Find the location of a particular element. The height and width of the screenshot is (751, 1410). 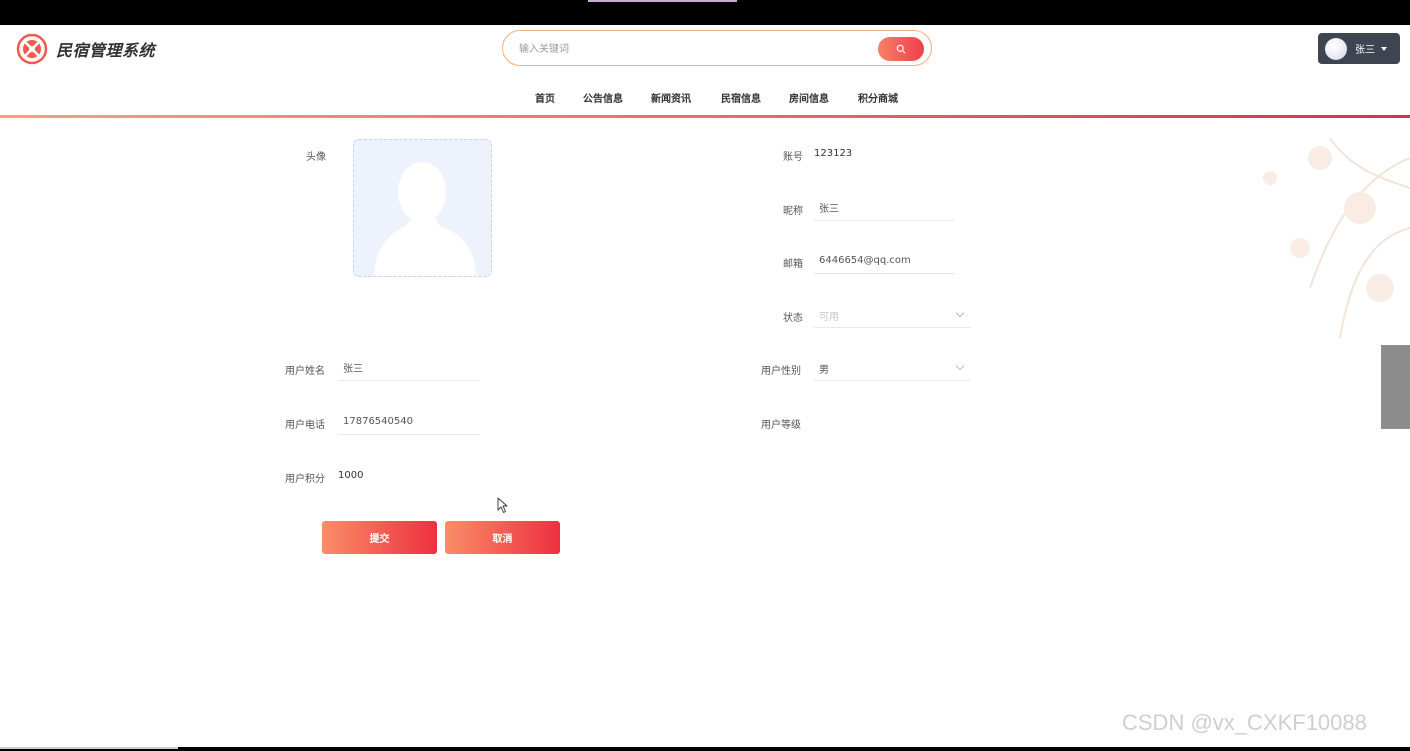

browser-top-bar is located at coordinates (705, 12).